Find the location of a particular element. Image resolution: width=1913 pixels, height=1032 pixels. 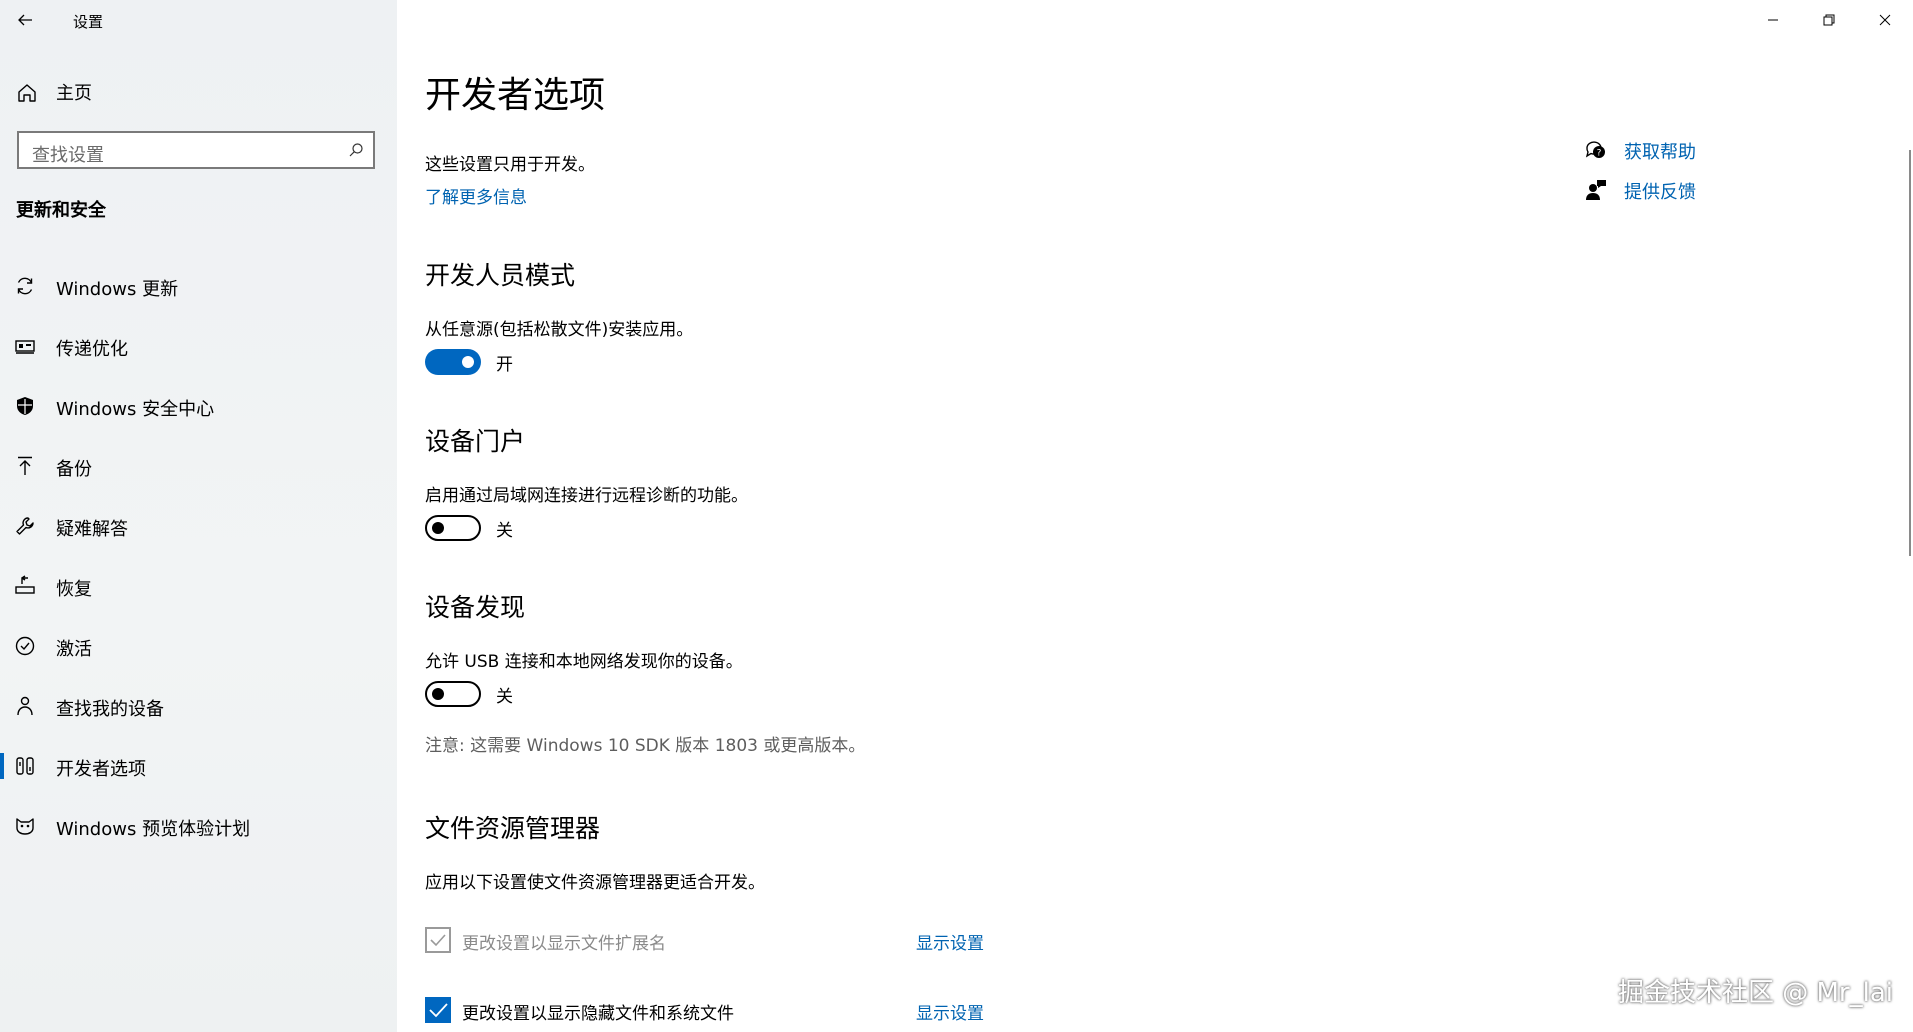

restore-icon is located at coordinates (1829, 20).